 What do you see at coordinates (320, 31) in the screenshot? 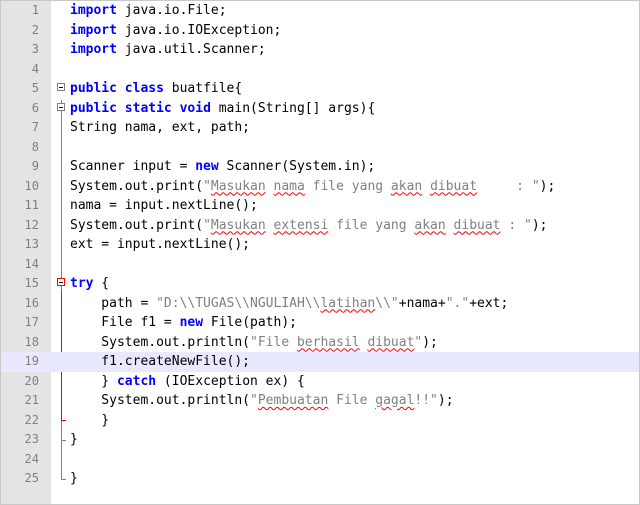
I see `code-line-2: 2 import java.io.IOException;` at bounding box center [320, 31].